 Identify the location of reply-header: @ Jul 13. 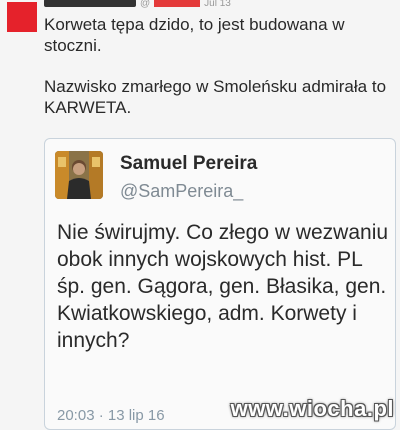
(137, 5).